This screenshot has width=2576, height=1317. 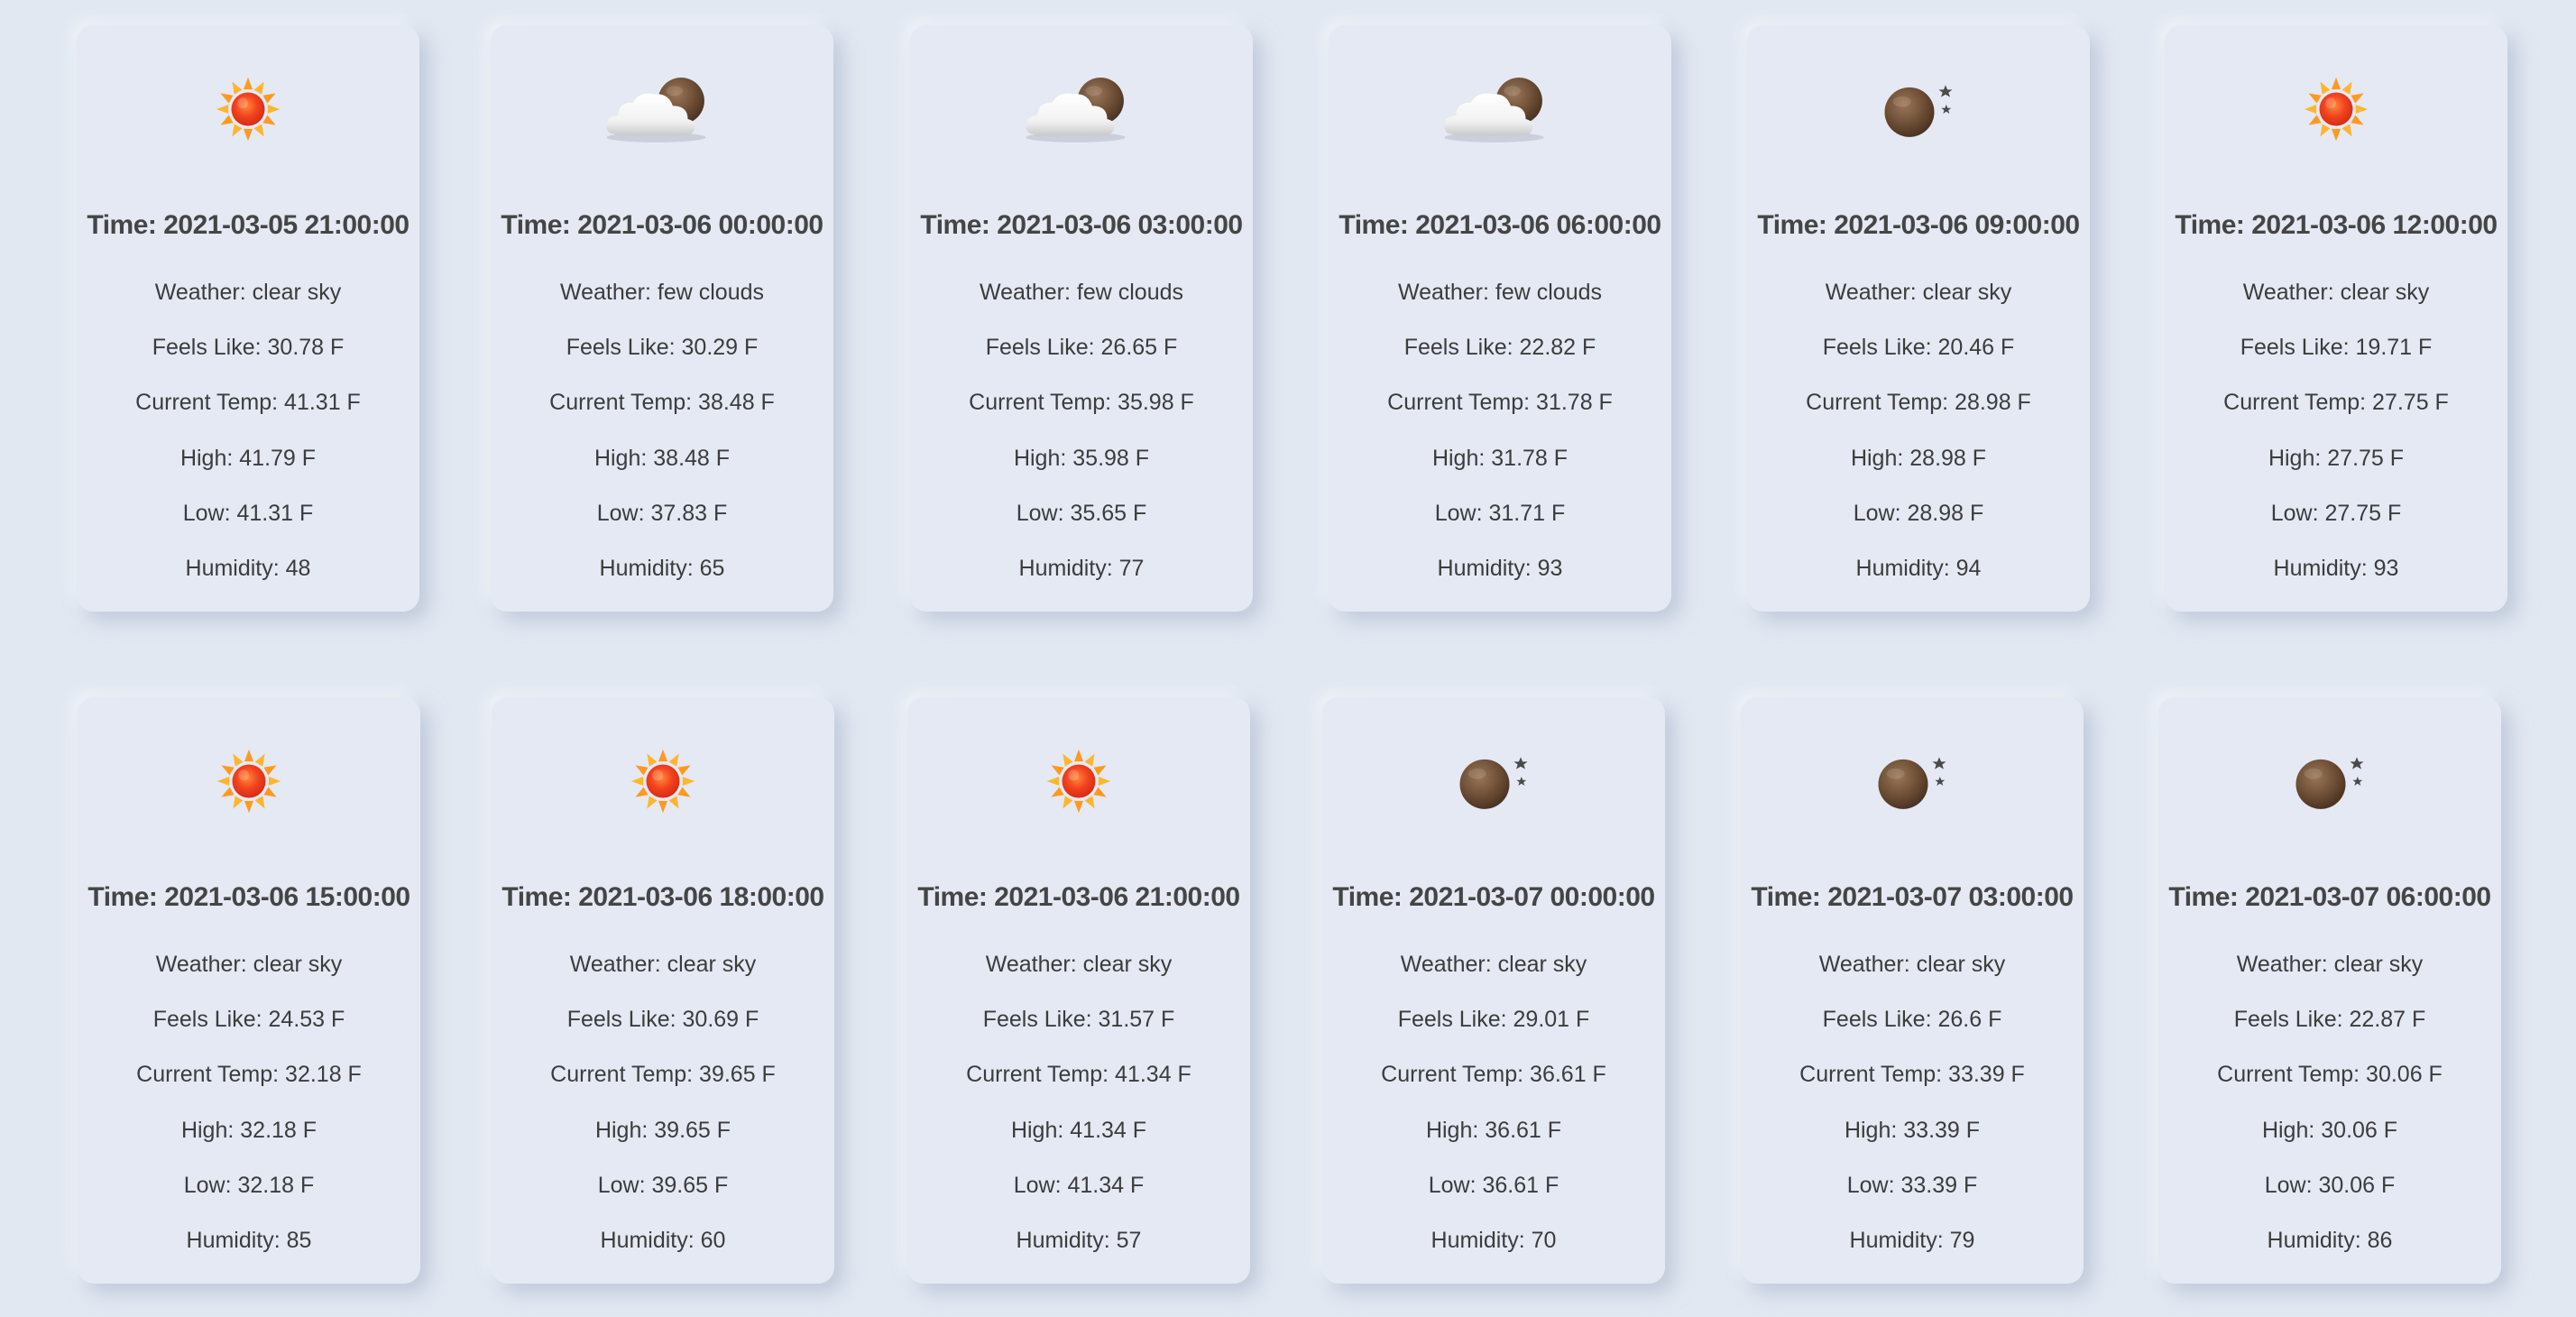 I want to click on forecast-time: Time: 2021-03-06 09:00:00, so click(x=1919, y=225).